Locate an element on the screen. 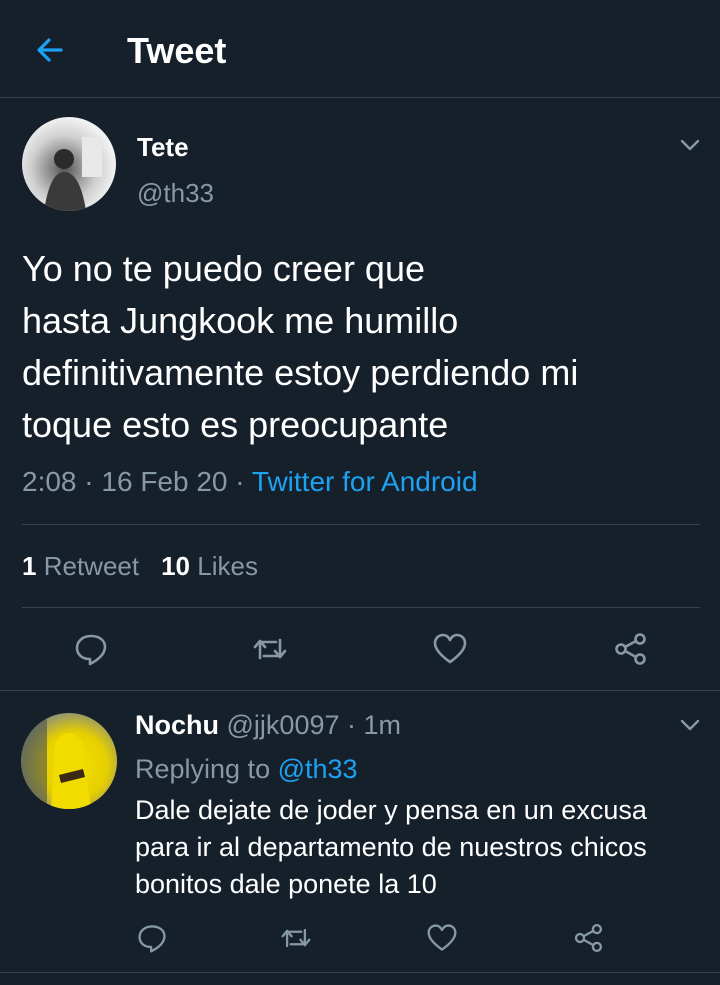  reply-retweet-button is located at coordinates (296, 938).